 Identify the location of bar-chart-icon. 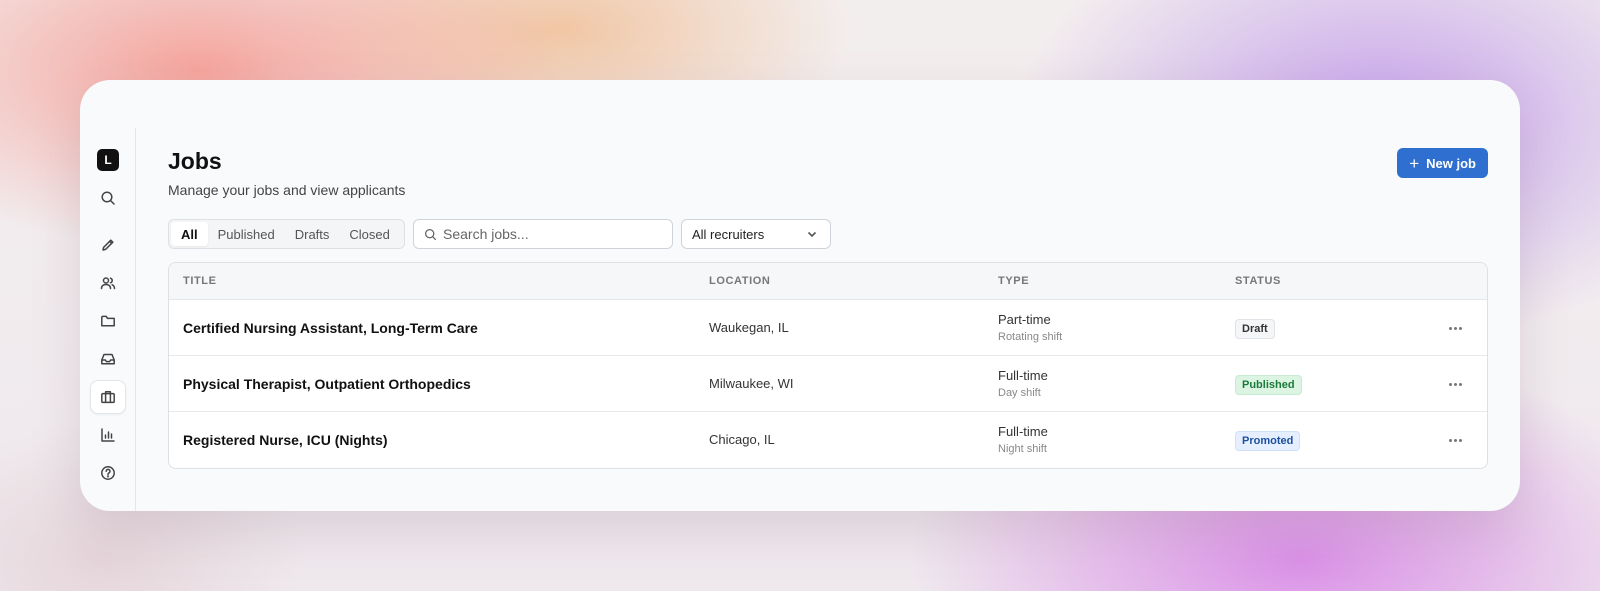
(108, 435).